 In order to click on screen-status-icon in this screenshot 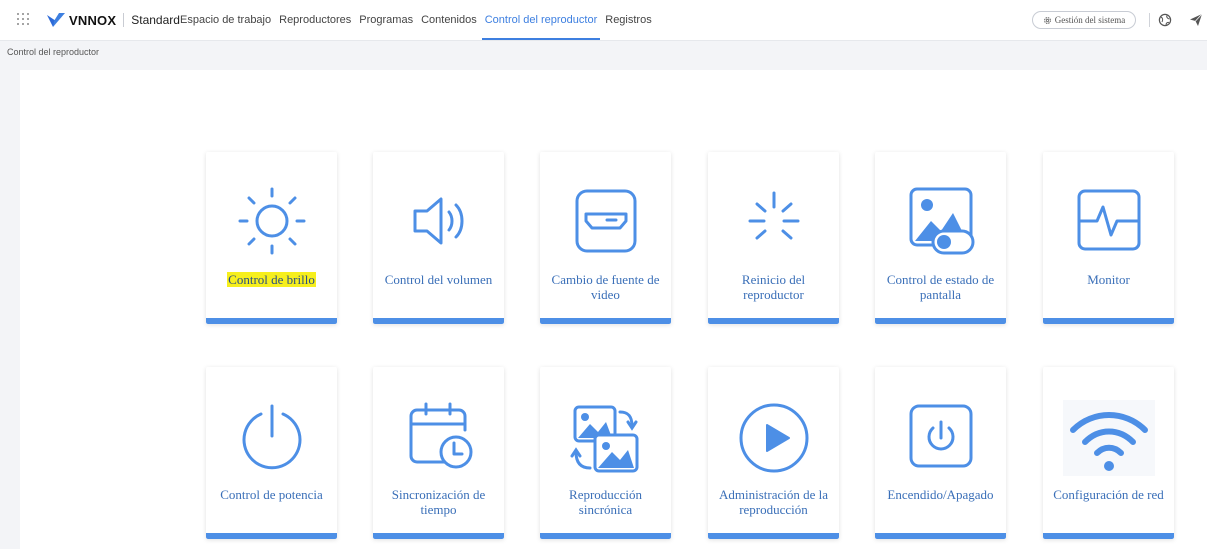, I will do `click(941, 221)`.